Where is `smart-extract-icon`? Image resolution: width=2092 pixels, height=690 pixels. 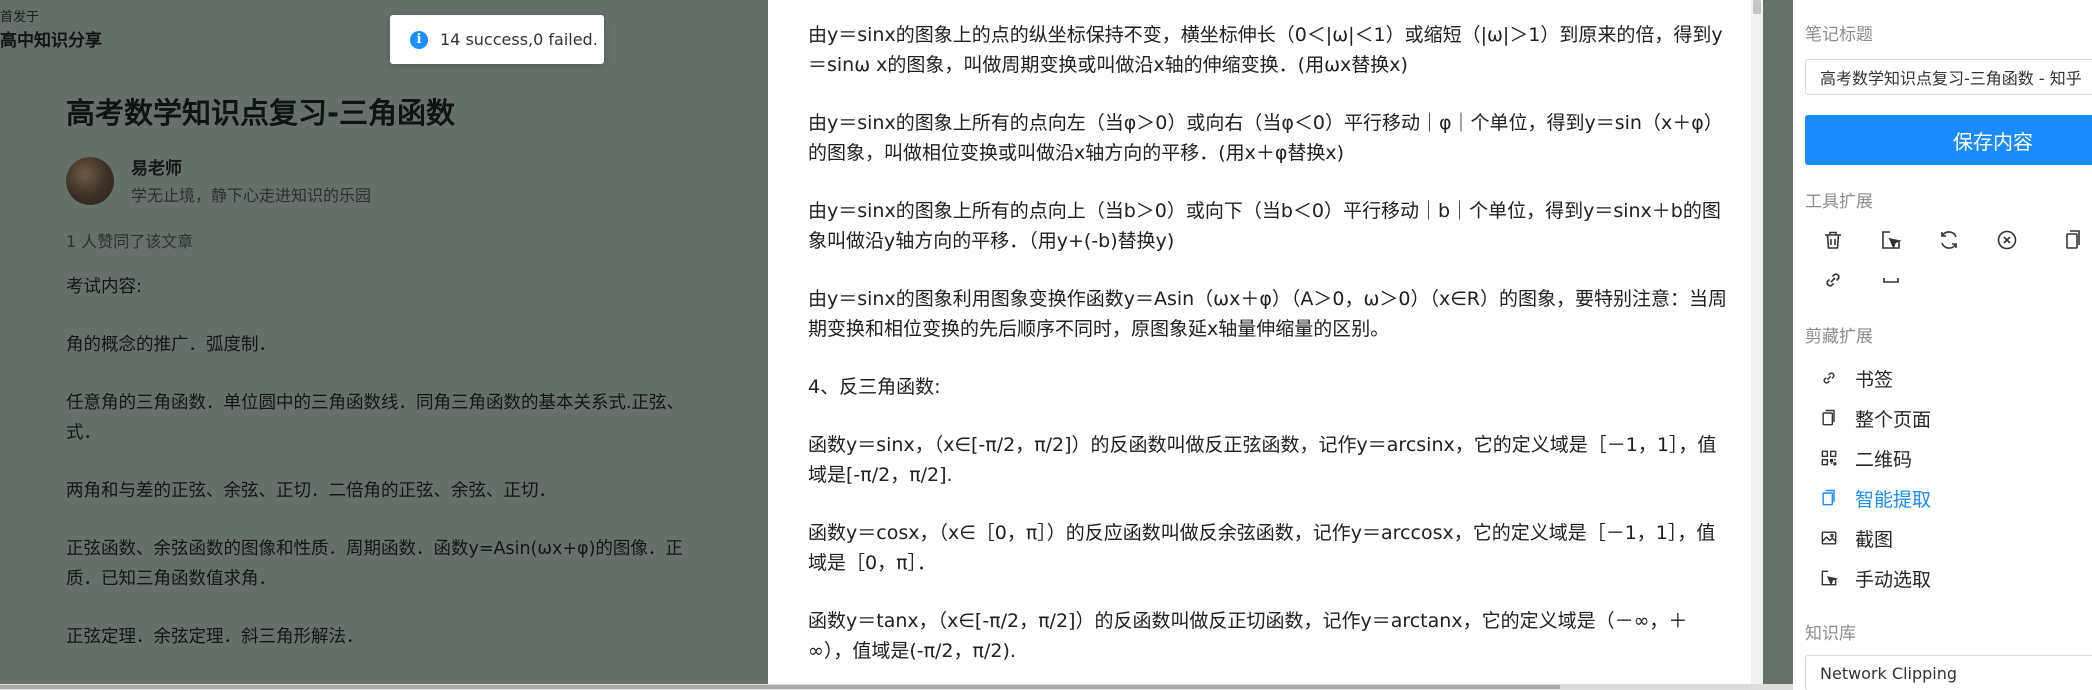
smart-extract-icon is located at coordinates (1828, 497).